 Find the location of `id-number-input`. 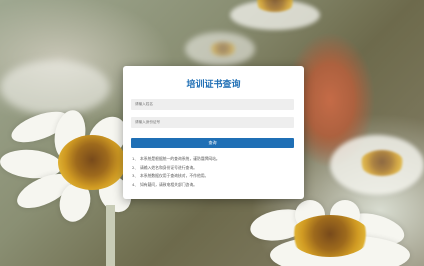

id-number-input is located at coordinates (212, 122).